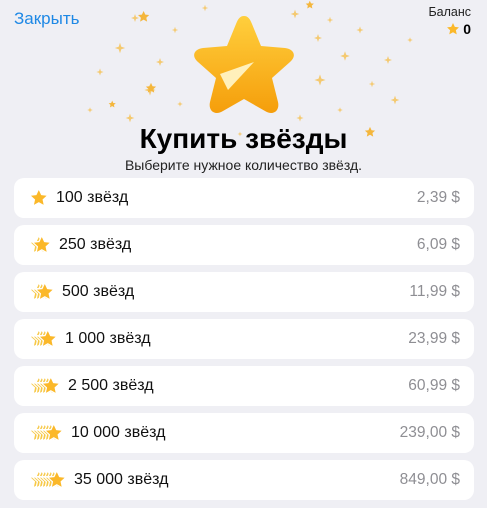 The height and width of the screenshot is (508, 487). What do you see at coordinates (244, 292) in the screenshot?
I see `star-option-row: 500 звёзд 11,99 $` at bounding box center [244, 292].